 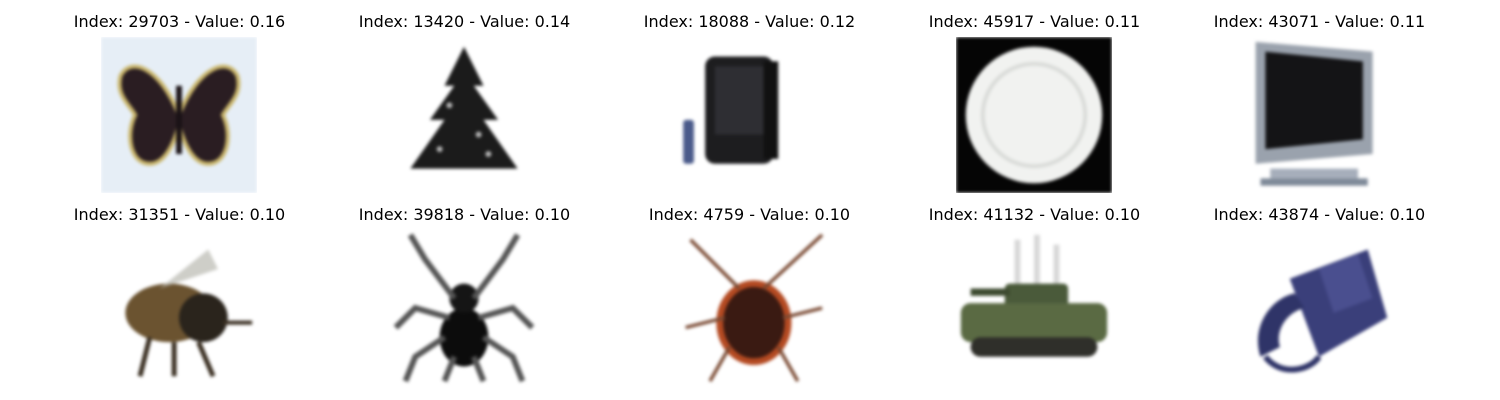 What do you see at coordinates (1319, 21) in the screenshot?
I see `image-caption: Index: 43071 - Value: 0.11` at bounding box center [1319, 21].